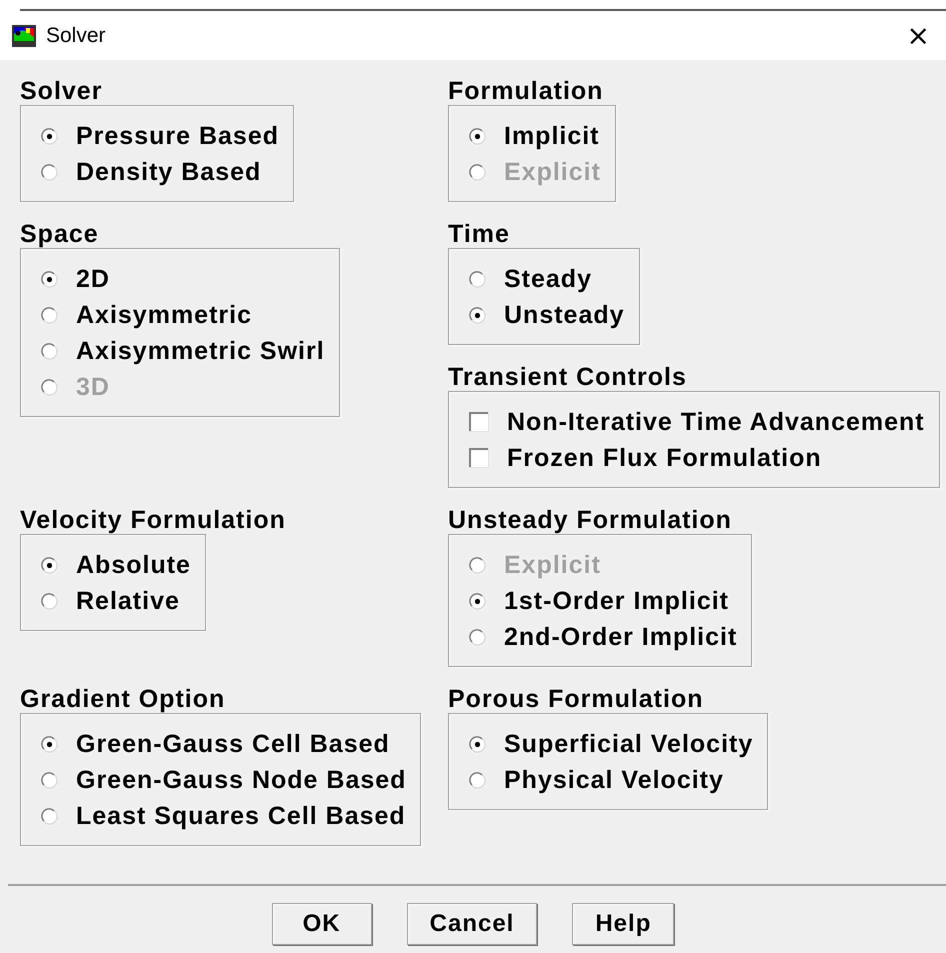 The height and width of the screenshot is (953, 946). What do you see at coordinates (664, 458) in the screenshot?
I see `option-label: Frozen Flux Formulation` at bounding box center [664, 458].